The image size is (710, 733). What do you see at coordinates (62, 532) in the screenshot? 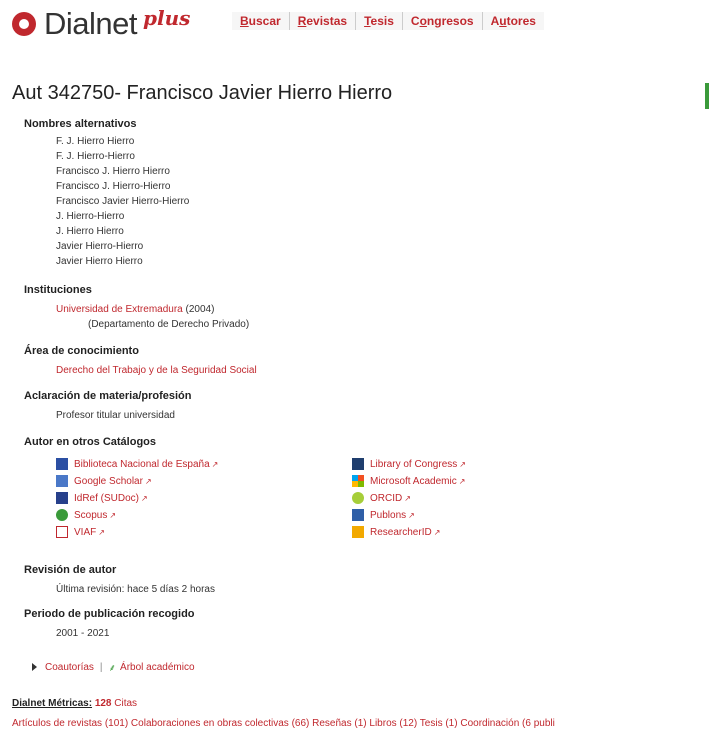
I see `viaf-icon` at bounding box center [62, 532].